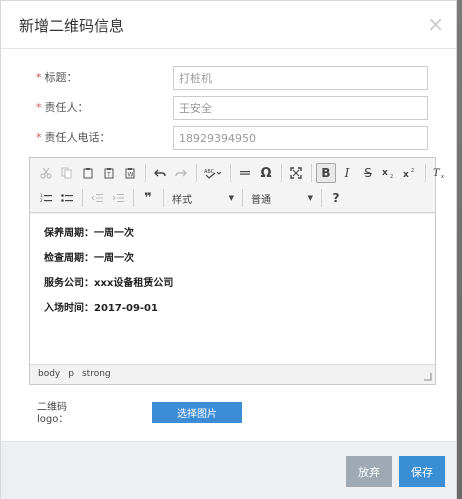 The height and width of the screenshot is (499, 462). Describe the element at coordinates (422, 471) in the screenshot. I see `save-button: 保存` at that location.